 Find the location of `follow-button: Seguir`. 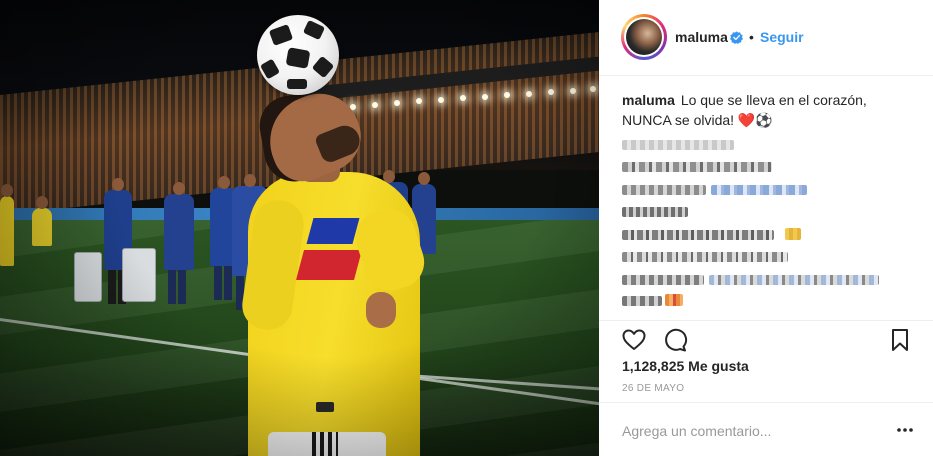

follow-button: Seguir is located at coordinates (782, 37).